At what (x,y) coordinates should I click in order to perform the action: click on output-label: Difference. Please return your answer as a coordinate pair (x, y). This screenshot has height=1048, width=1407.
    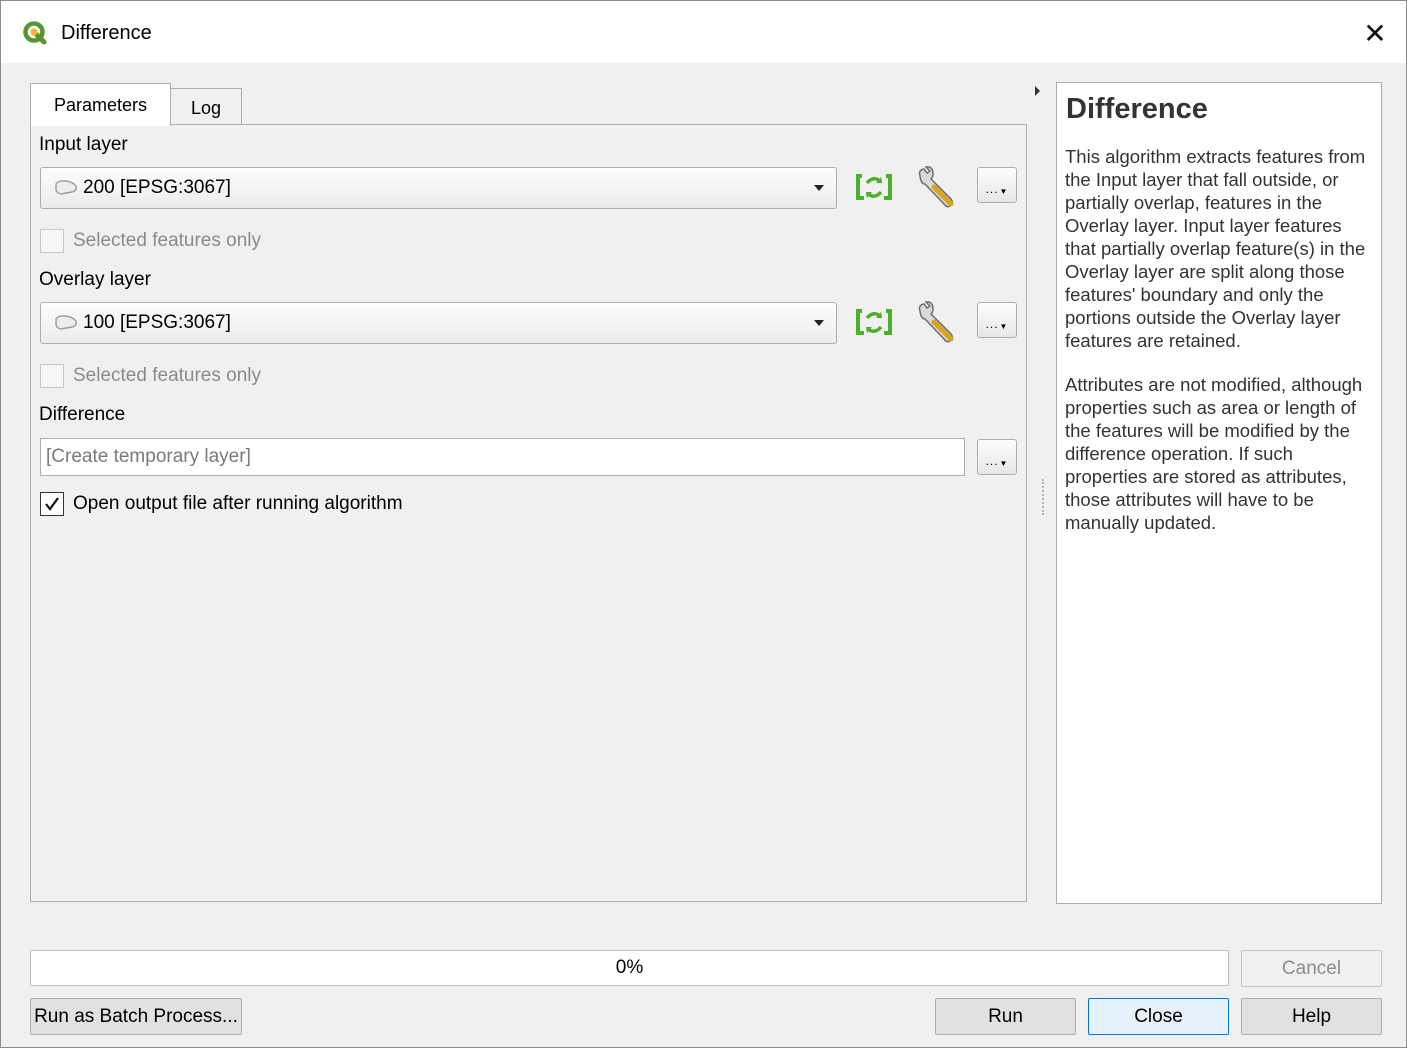
    Looking at the image, I should click on (82, 414).